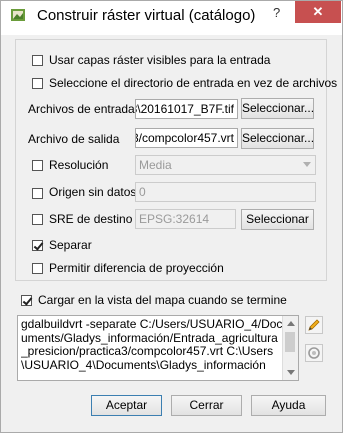  What do you see at coordinates (91, 219) in the screenshot?
I see `target-srs-label: SRE de destino` at bounding box center [91, 219].